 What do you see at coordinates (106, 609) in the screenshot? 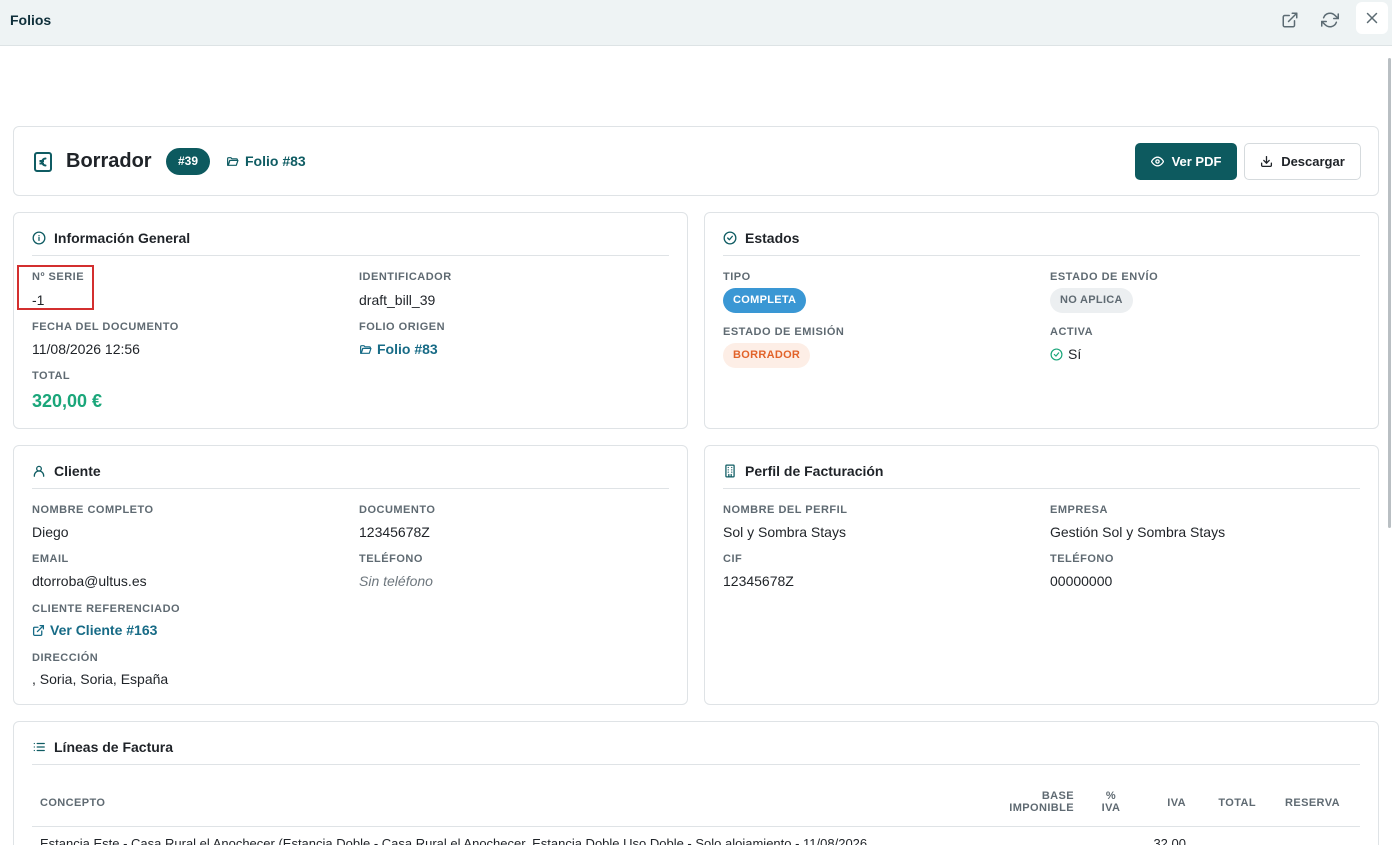
I see `client-ref-label: CLIENTE REFERENCIADO` at bounding box center [106, 609].